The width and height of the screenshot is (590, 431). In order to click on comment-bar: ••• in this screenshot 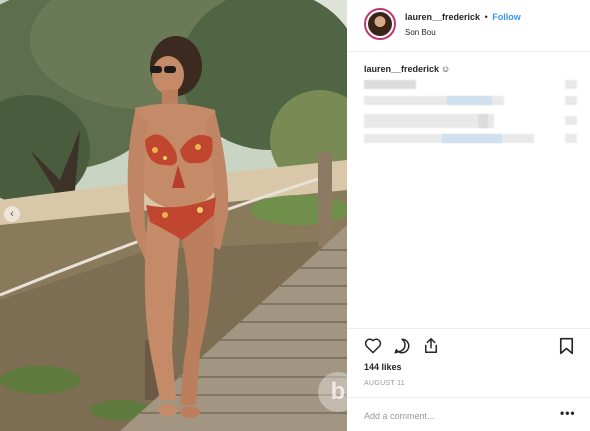, I will do `click(468, 414)`.